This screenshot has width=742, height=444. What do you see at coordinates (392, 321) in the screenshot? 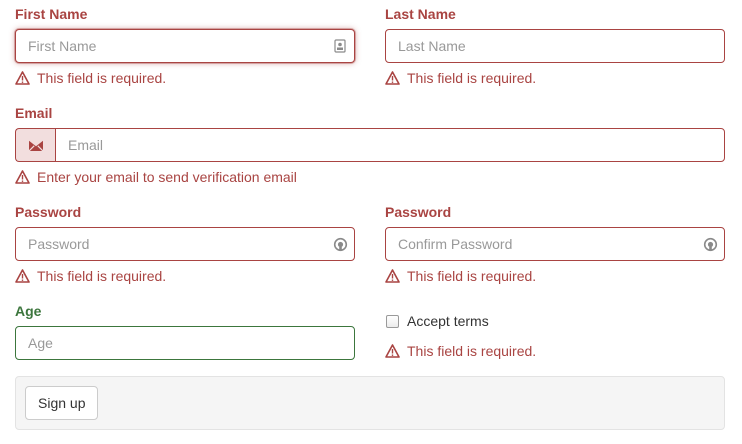
I see `accept-terms-checkbox` at bounding box center [392, 321].